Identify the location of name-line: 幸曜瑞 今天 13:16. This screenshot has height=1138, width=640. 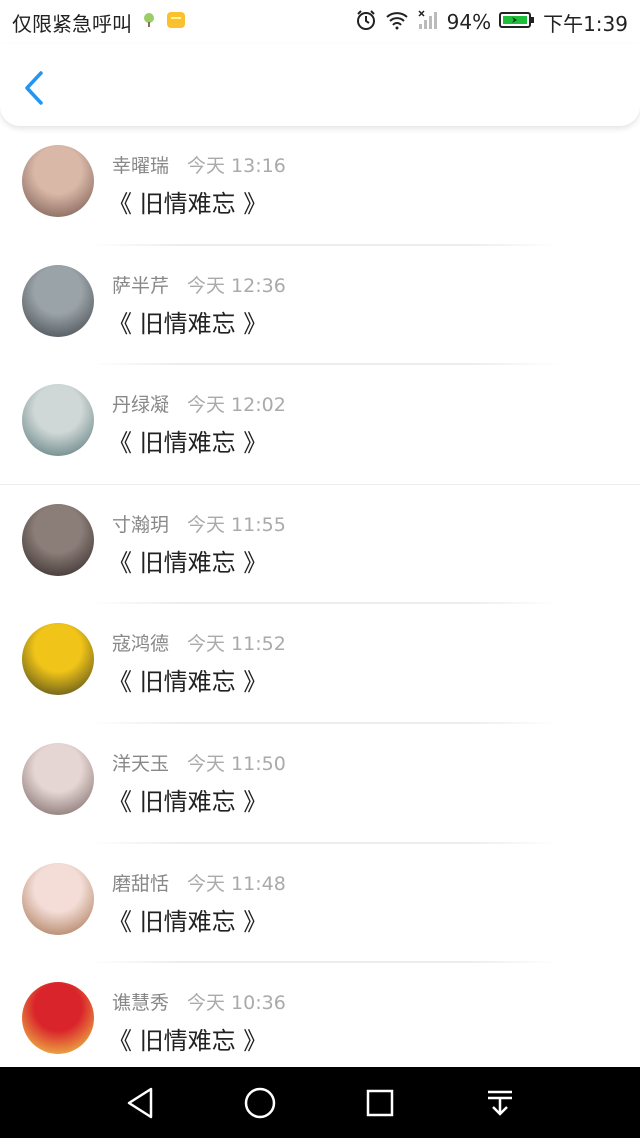
(199, 164).